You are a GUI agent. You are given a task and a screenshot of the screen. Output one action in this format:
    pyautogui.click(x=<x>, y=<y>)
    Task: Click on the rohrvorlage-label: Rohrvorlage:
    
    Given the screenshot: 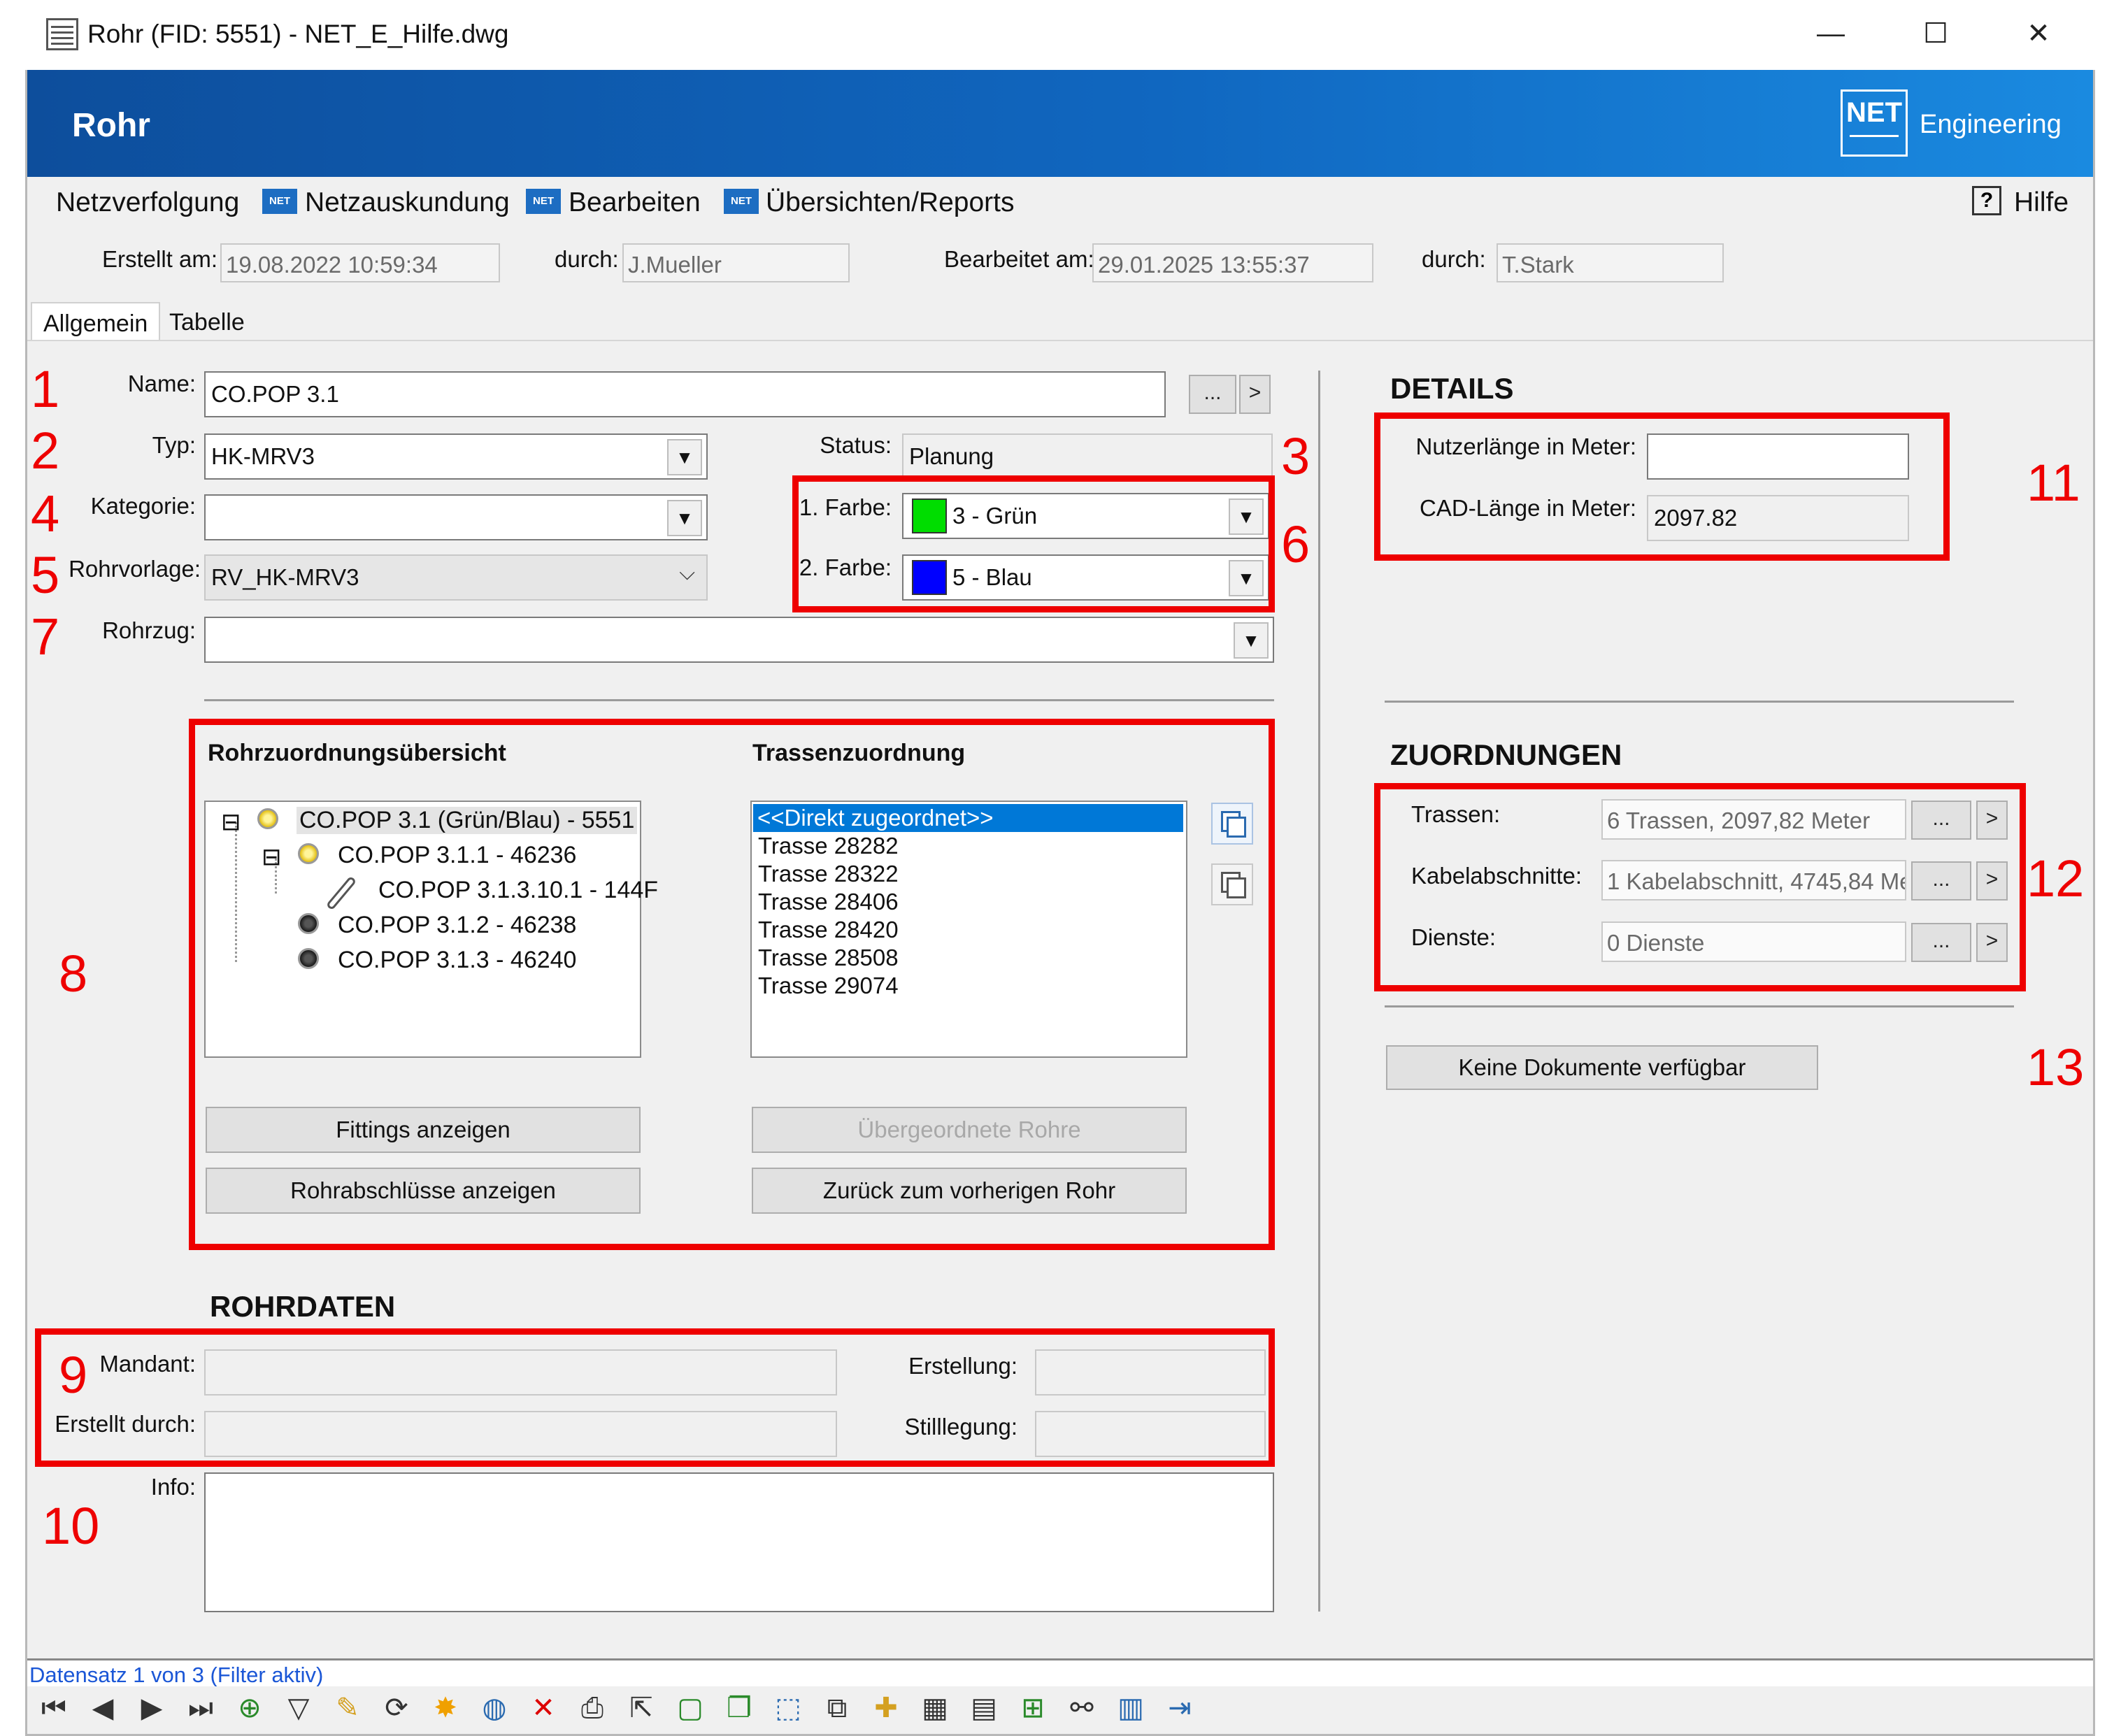 What is the action you would take?
    pyautogui.click(x=135, y=569)
    